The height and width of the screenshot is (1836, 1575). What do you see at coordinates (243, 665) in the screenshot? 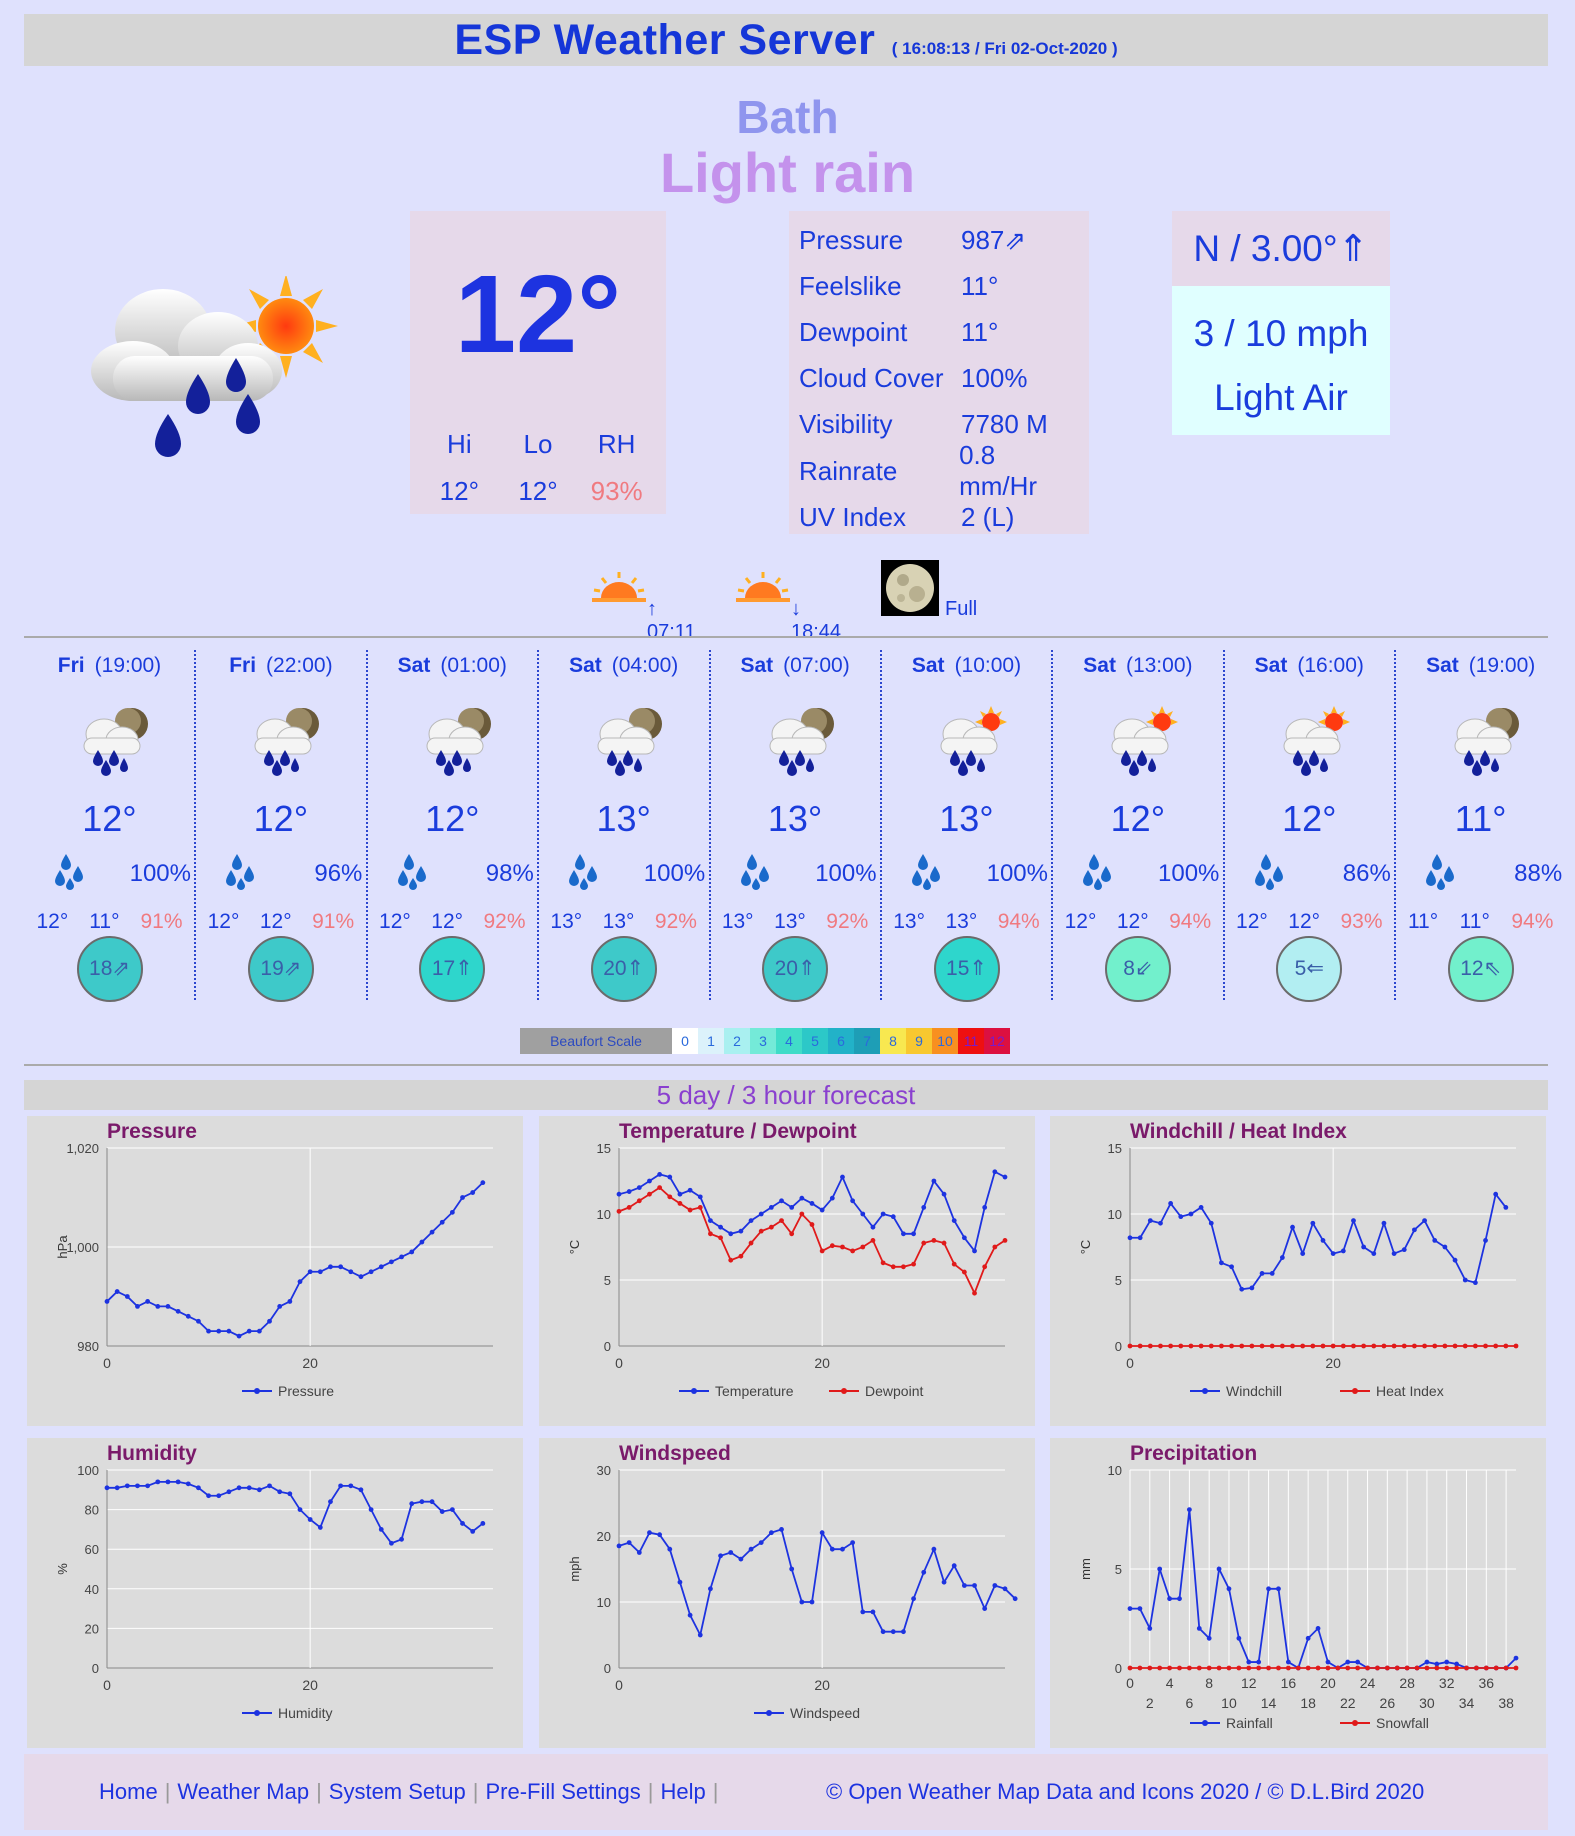
I see `forecast-day: Fri` at bounding box center [243, 665].